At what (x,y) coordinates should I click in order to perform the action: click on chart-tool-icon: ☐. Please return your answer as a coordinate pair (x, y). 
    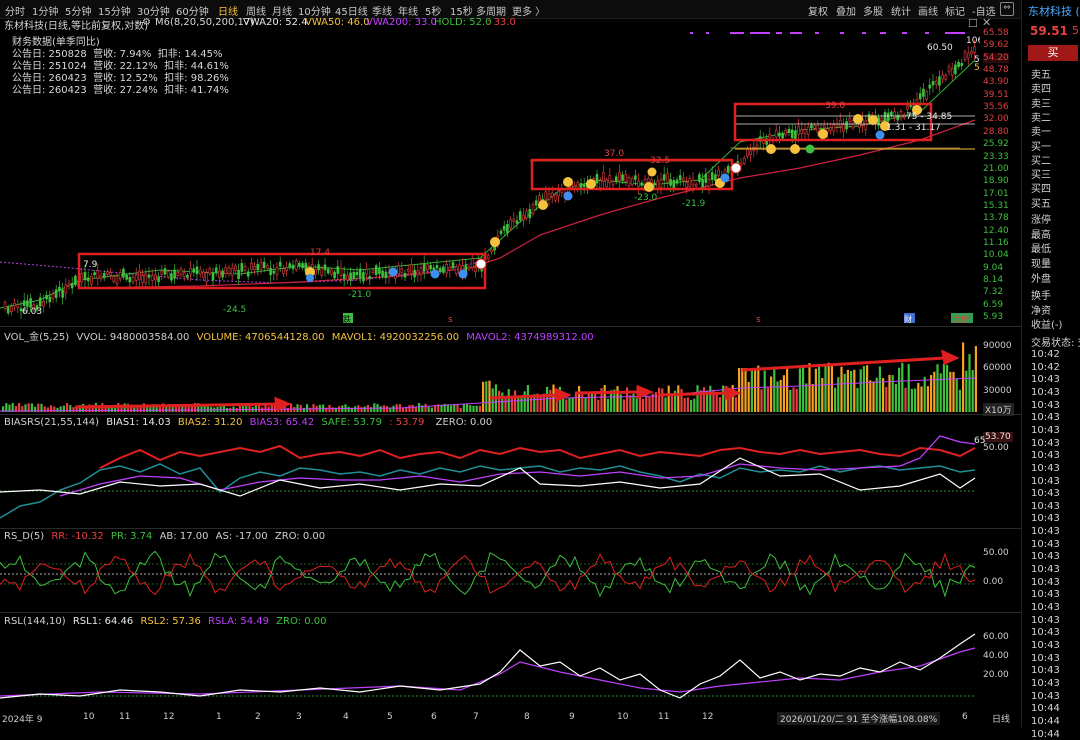
    Looking at the image, I should click on (973, 23).